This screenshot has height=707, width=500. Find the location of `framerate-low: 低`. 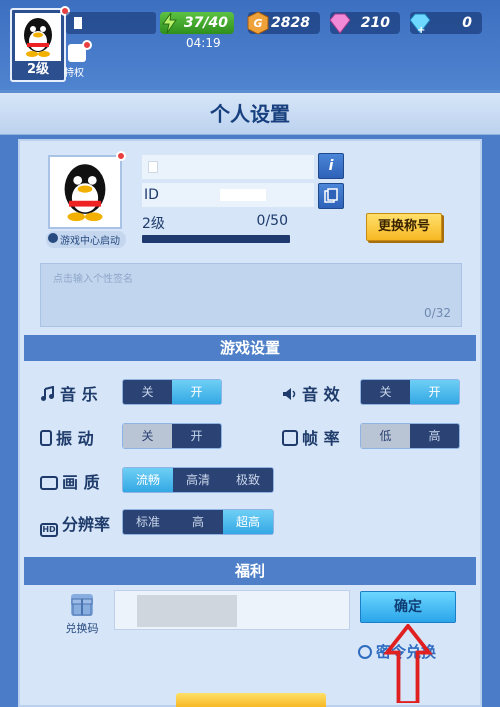

framerate-low: 低 is located at coordinates (385, 436).